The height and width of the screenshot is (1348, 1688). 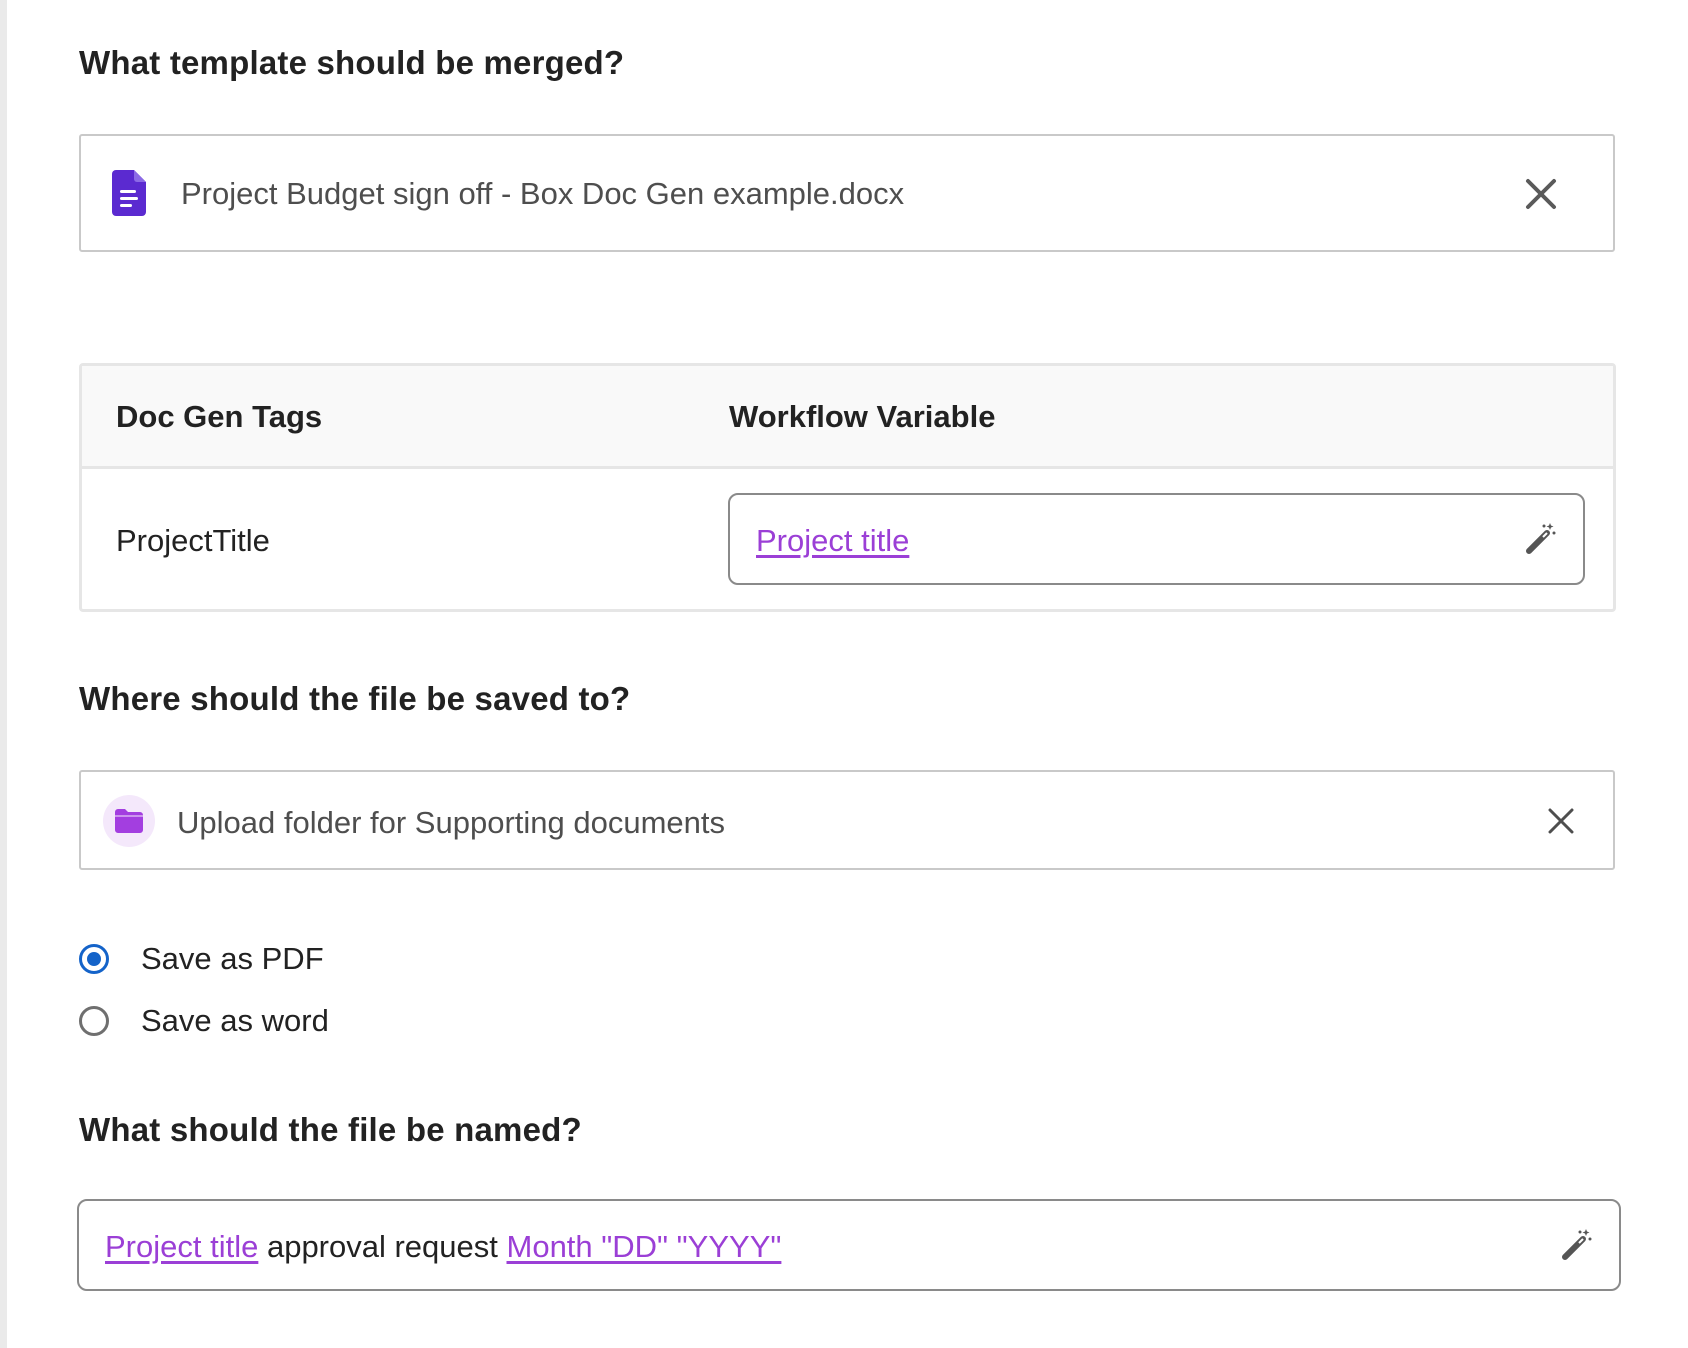 I want to click on template-section-title: What template should be merged?, so click(x=352, y=62).